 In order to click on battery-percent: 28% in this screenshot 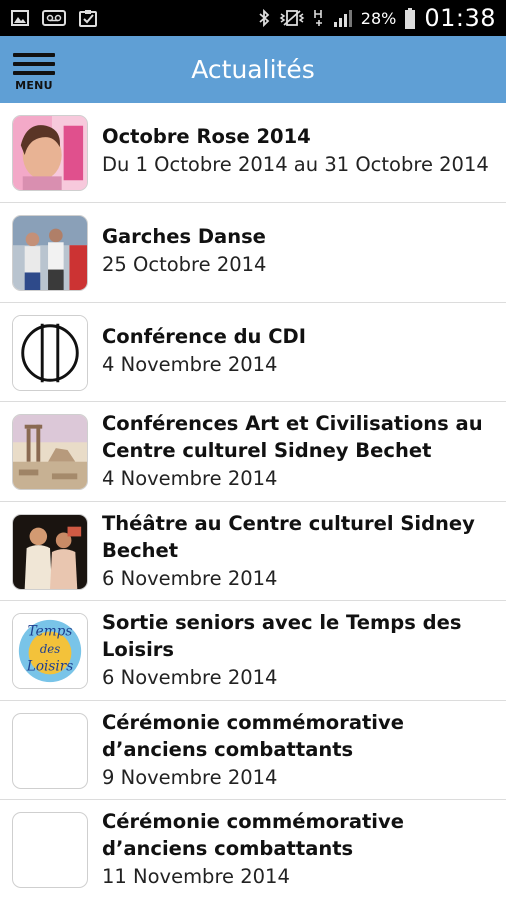, I will do `click(378, 18)`.